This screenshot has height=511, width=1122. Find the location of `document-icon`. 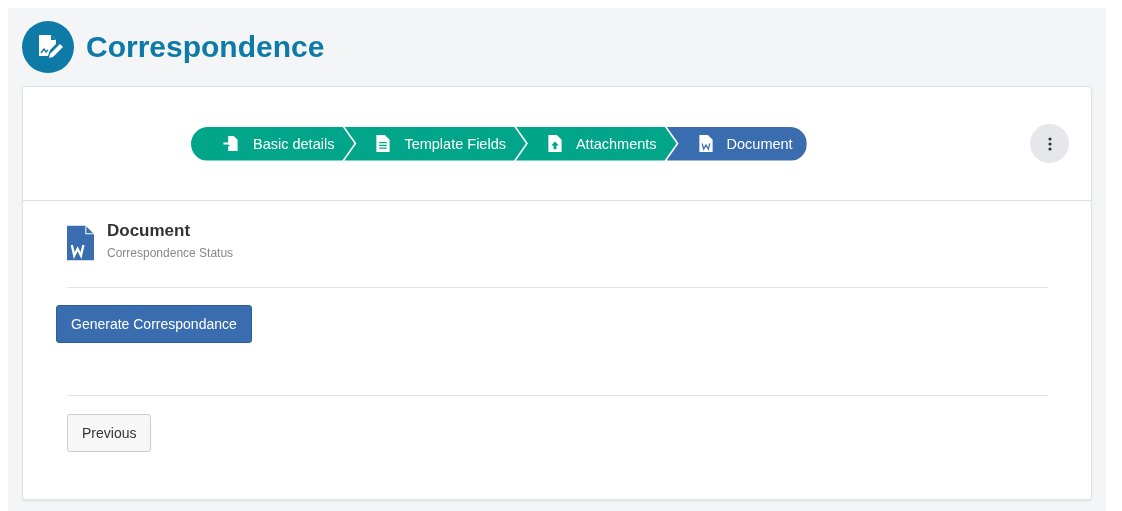

document-icon is located at coordinates (383, 143).